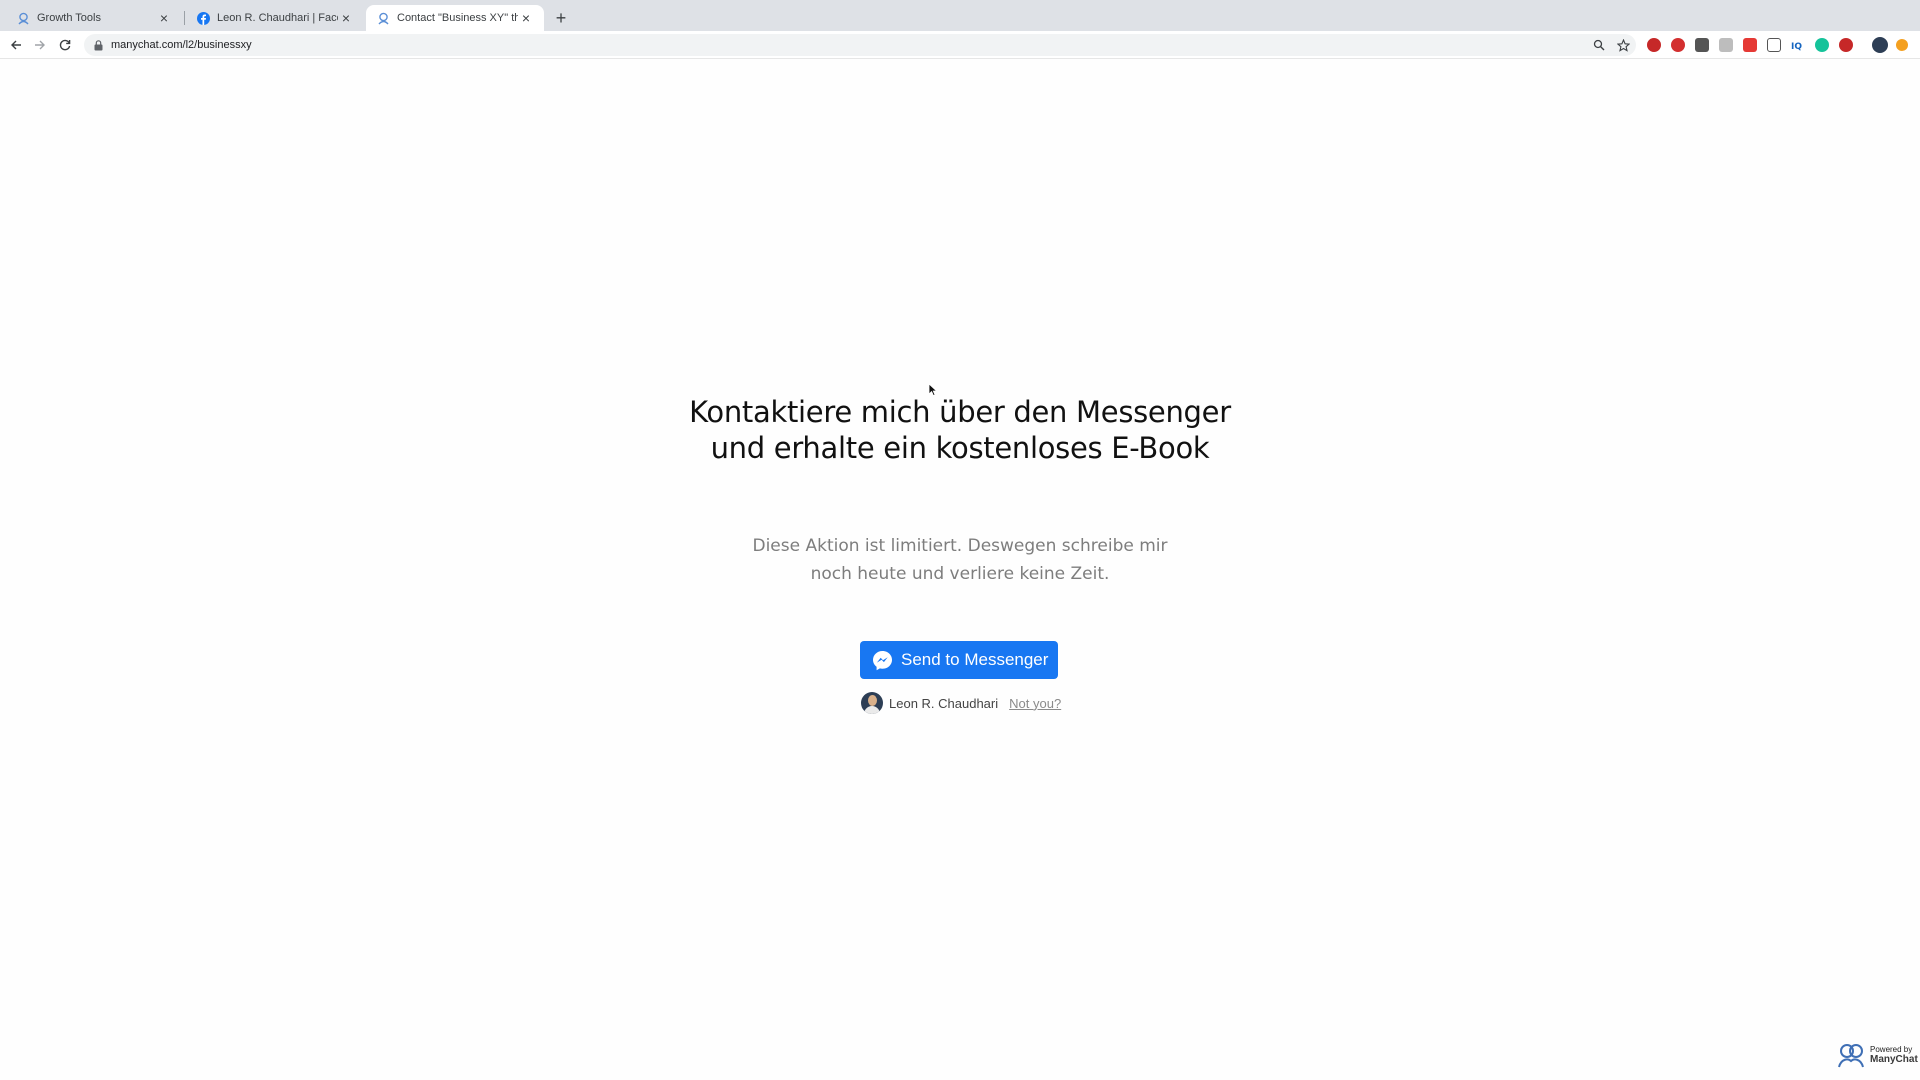 The image size is (1920, 1080). What do you see at coordinates (69, 18) in the screenshot?
I see `tab-title: Growth Tools` at bounding box center [69, 18].